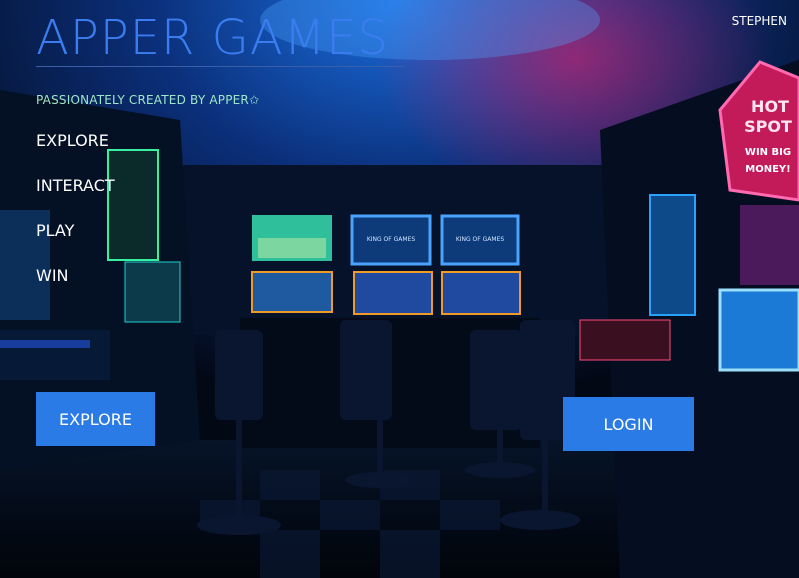 The image size is (799, 578). Describe the element at coordinates (75, 240) in the screenshot. I see `nav-item-play: PLAY` at that location.